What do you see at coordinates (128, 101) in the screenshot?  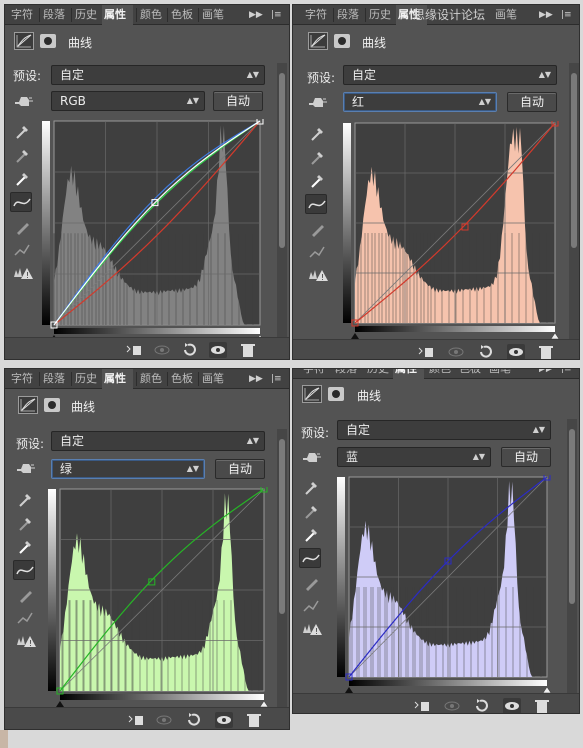 I see `channel-select: RGB ▲▼` at bounding box center [128, 101].